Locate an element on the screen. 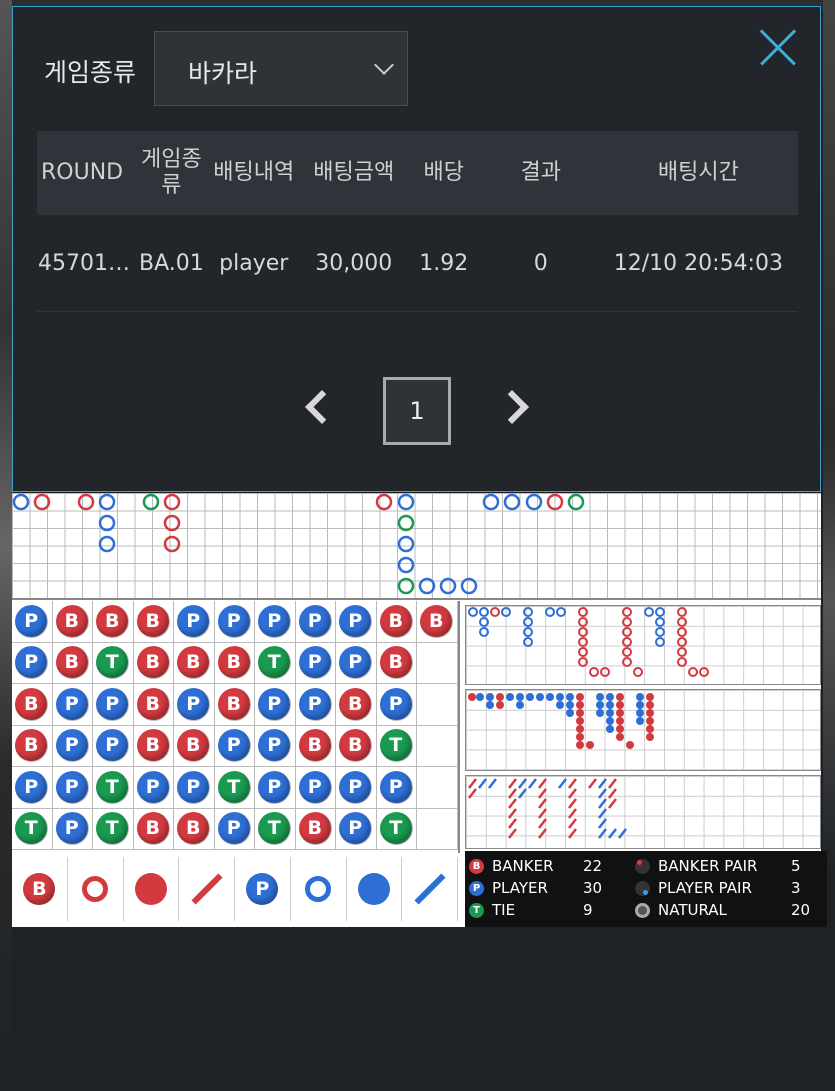 This screenshot has width=835, height=1091. stat-tie-label: TIE is located at coordinates (504, 910).